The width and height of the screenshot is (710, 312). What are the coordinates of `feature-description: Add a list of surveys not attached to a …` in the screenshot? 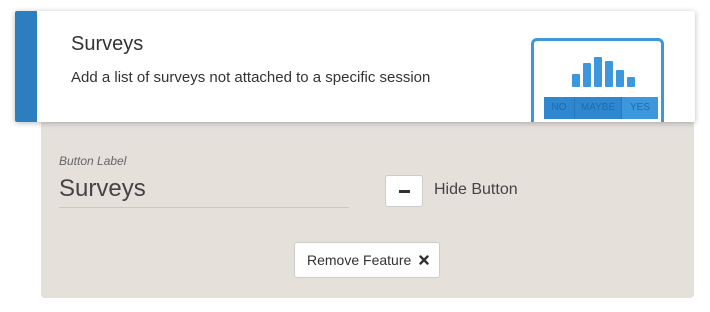 It's located at (251, 77).